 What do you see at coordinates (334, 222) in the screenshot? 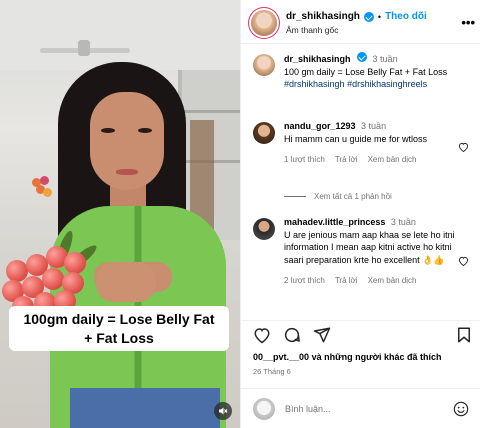
I see `comment-username: mahadev.little_princess` at bounding box center [334, 222].